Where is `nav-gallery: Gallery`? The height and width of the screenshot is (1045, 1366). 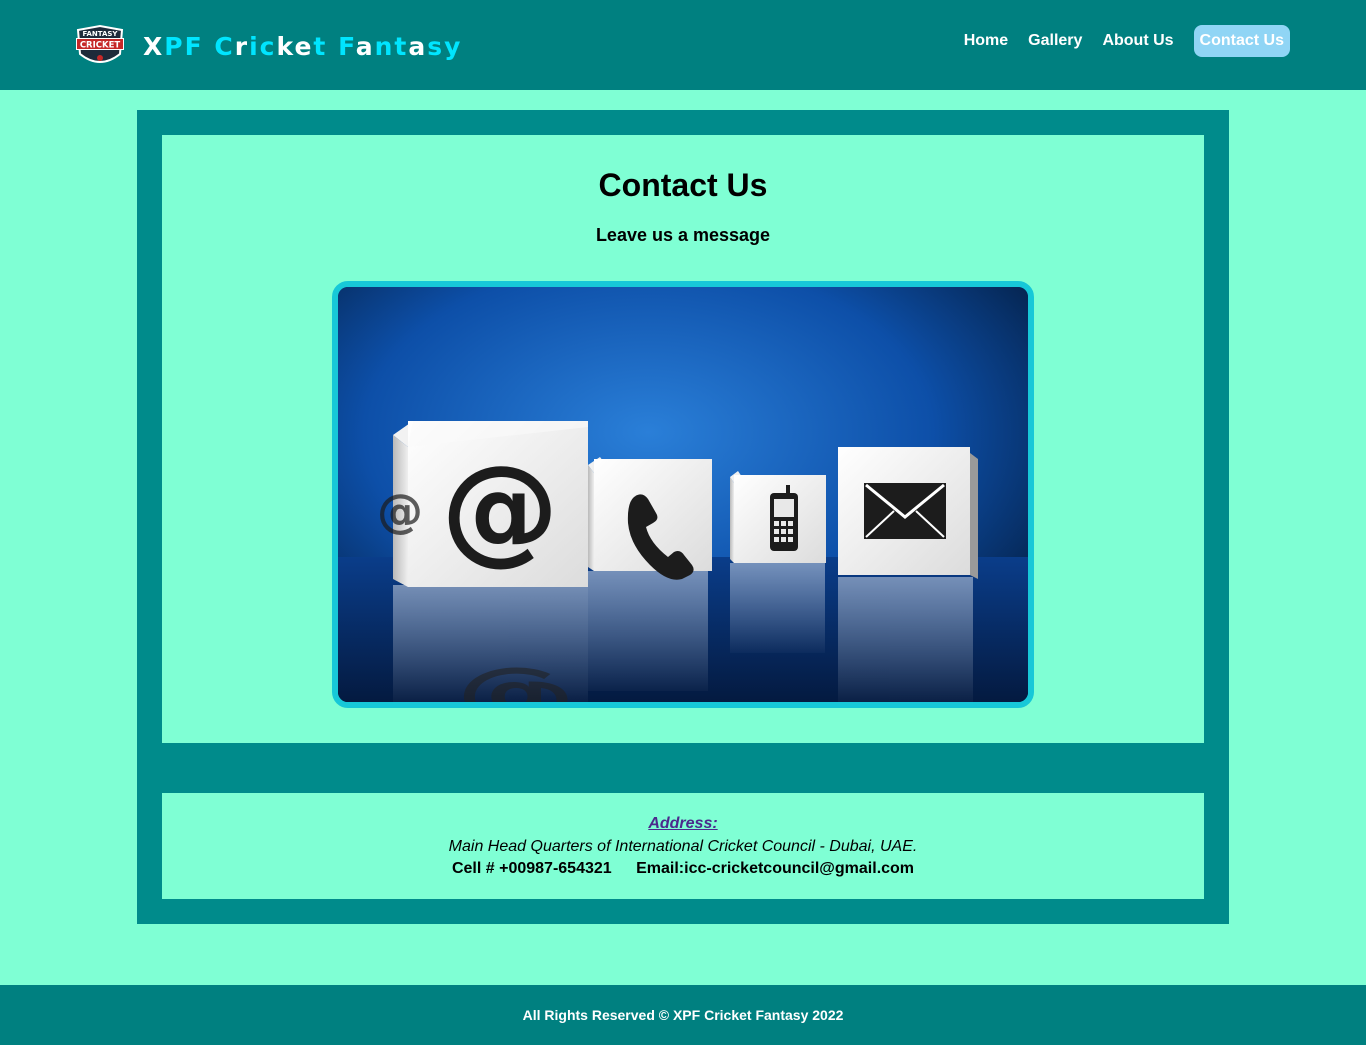 nav-gallery: Gallery is located at coordinates (1055, 41).